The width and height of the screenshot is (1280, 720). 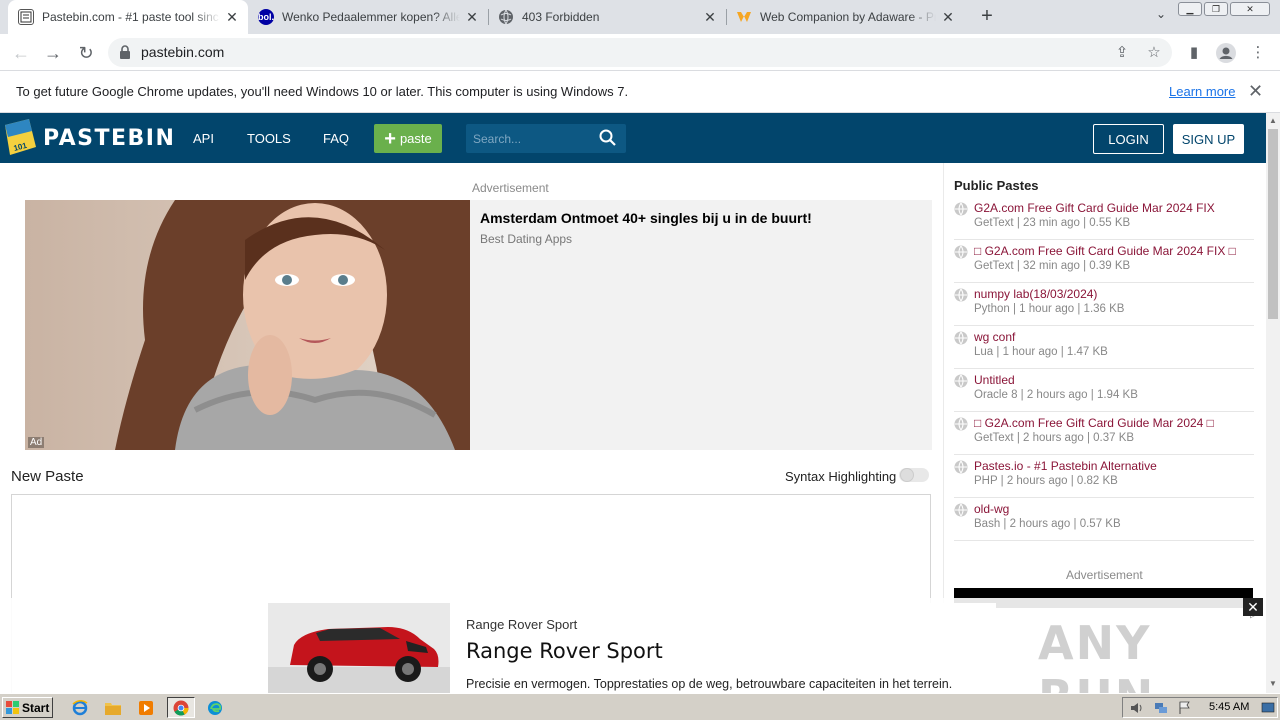 I want to click on paste-meta: GetText | 23 min ago | 0.55 KB, so click(x=1052, y=223).